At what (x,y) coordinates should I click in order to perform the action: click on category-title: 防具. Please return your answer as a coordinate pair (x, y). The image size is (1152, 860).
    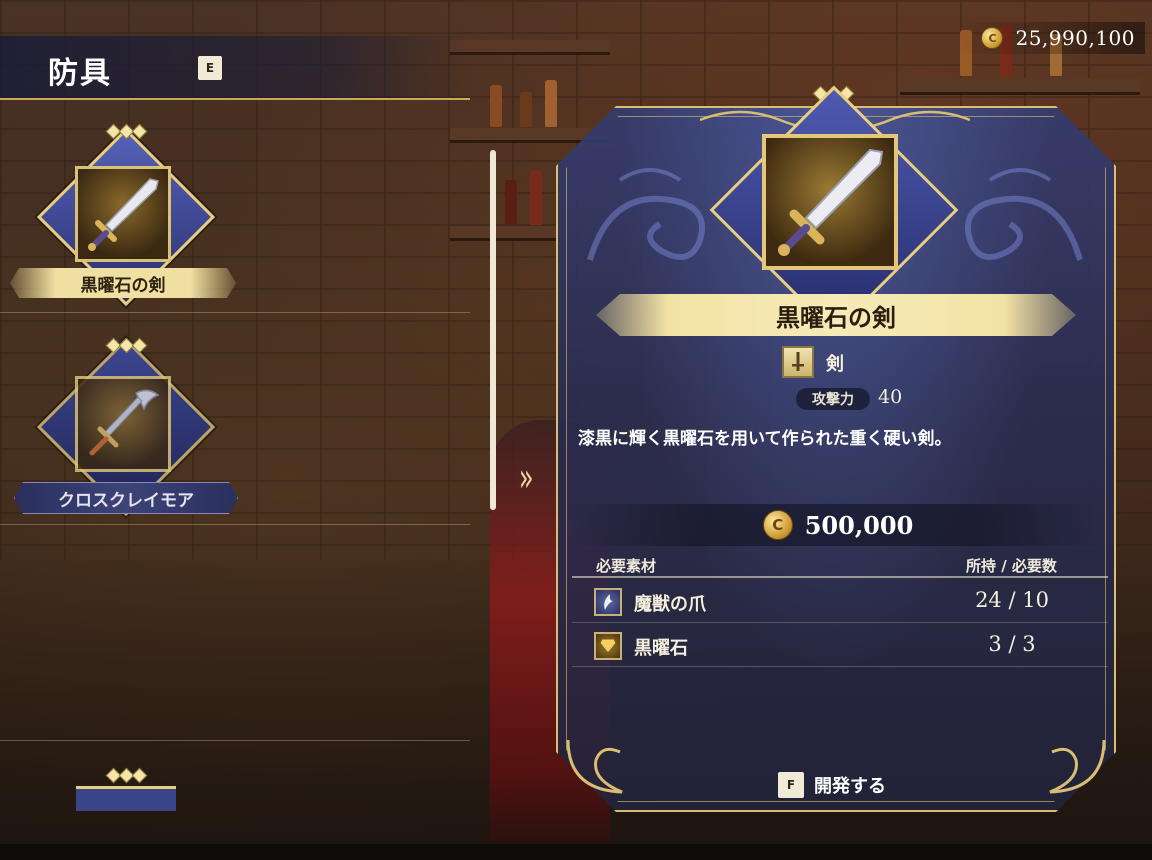
    Looking at the image, I should click on (80, 73).